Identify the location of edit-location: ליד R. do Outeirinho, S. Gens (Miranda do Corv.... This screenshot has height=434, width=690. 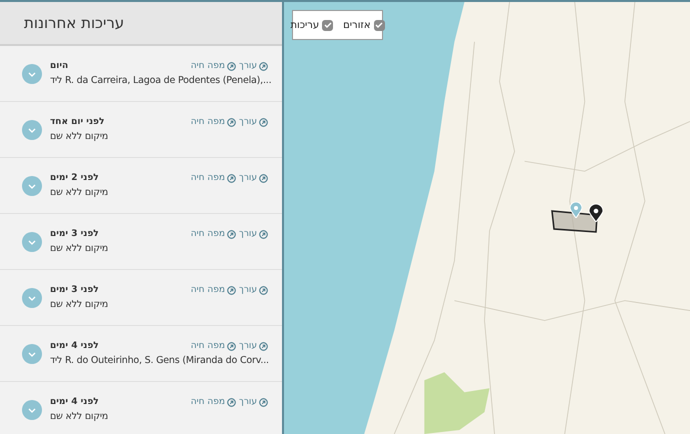
(159, 360).